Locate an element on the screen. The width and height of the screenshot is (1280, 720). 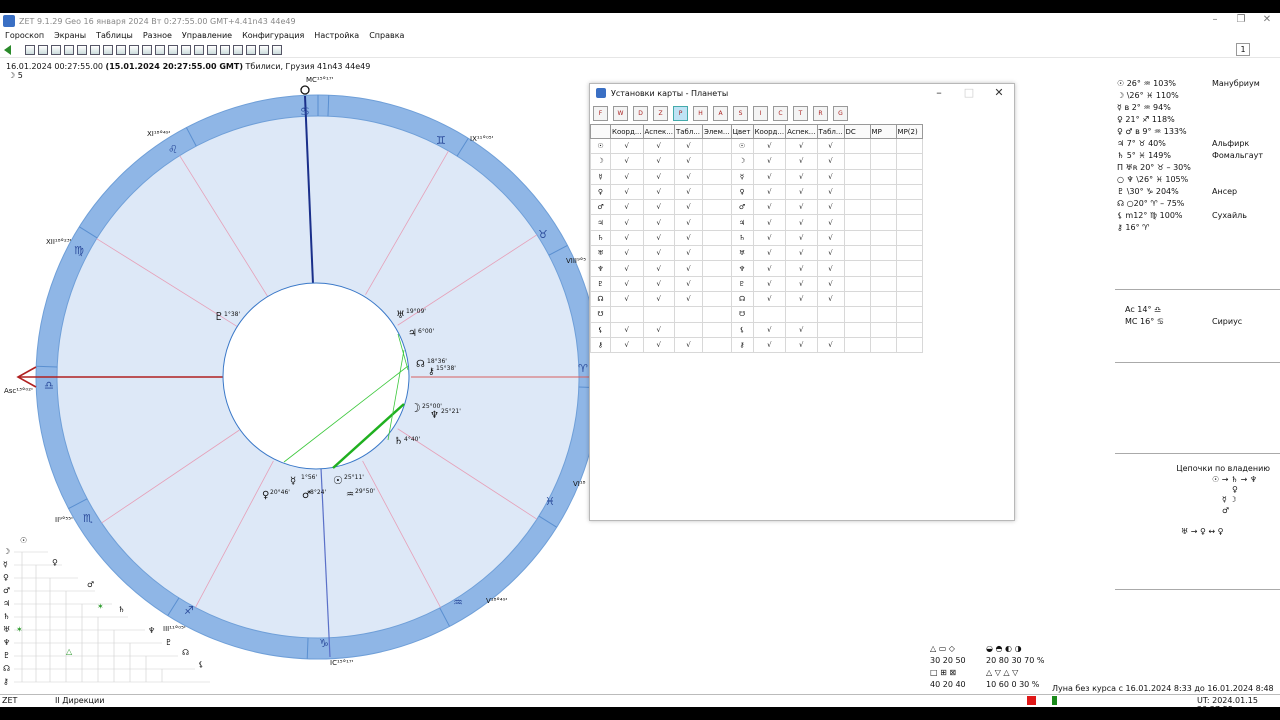
setting-cell: ♂ is located at coordinates (742, 207).